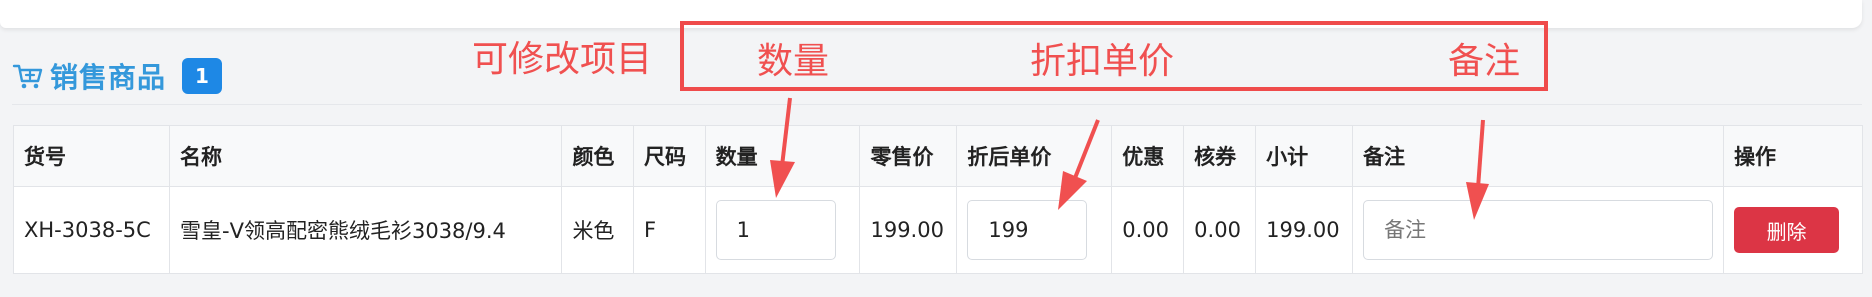  Describe the element at coordinates (775, 230) in the screenshot. I see `quantity-input` at that location.